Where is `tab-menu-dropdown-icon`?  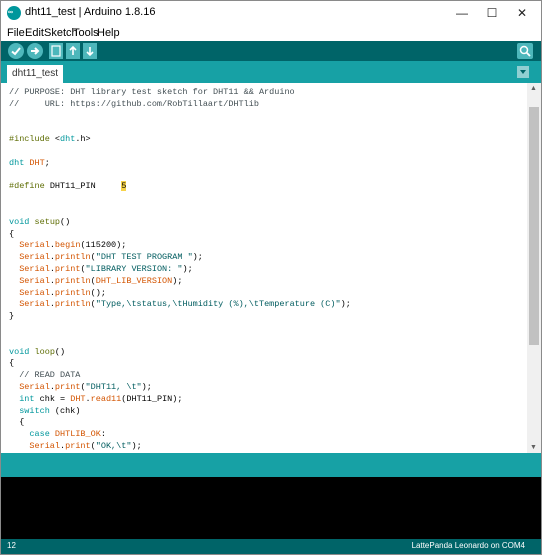
tab-menu-dropdown-icon is located at coordinates (523, 72).